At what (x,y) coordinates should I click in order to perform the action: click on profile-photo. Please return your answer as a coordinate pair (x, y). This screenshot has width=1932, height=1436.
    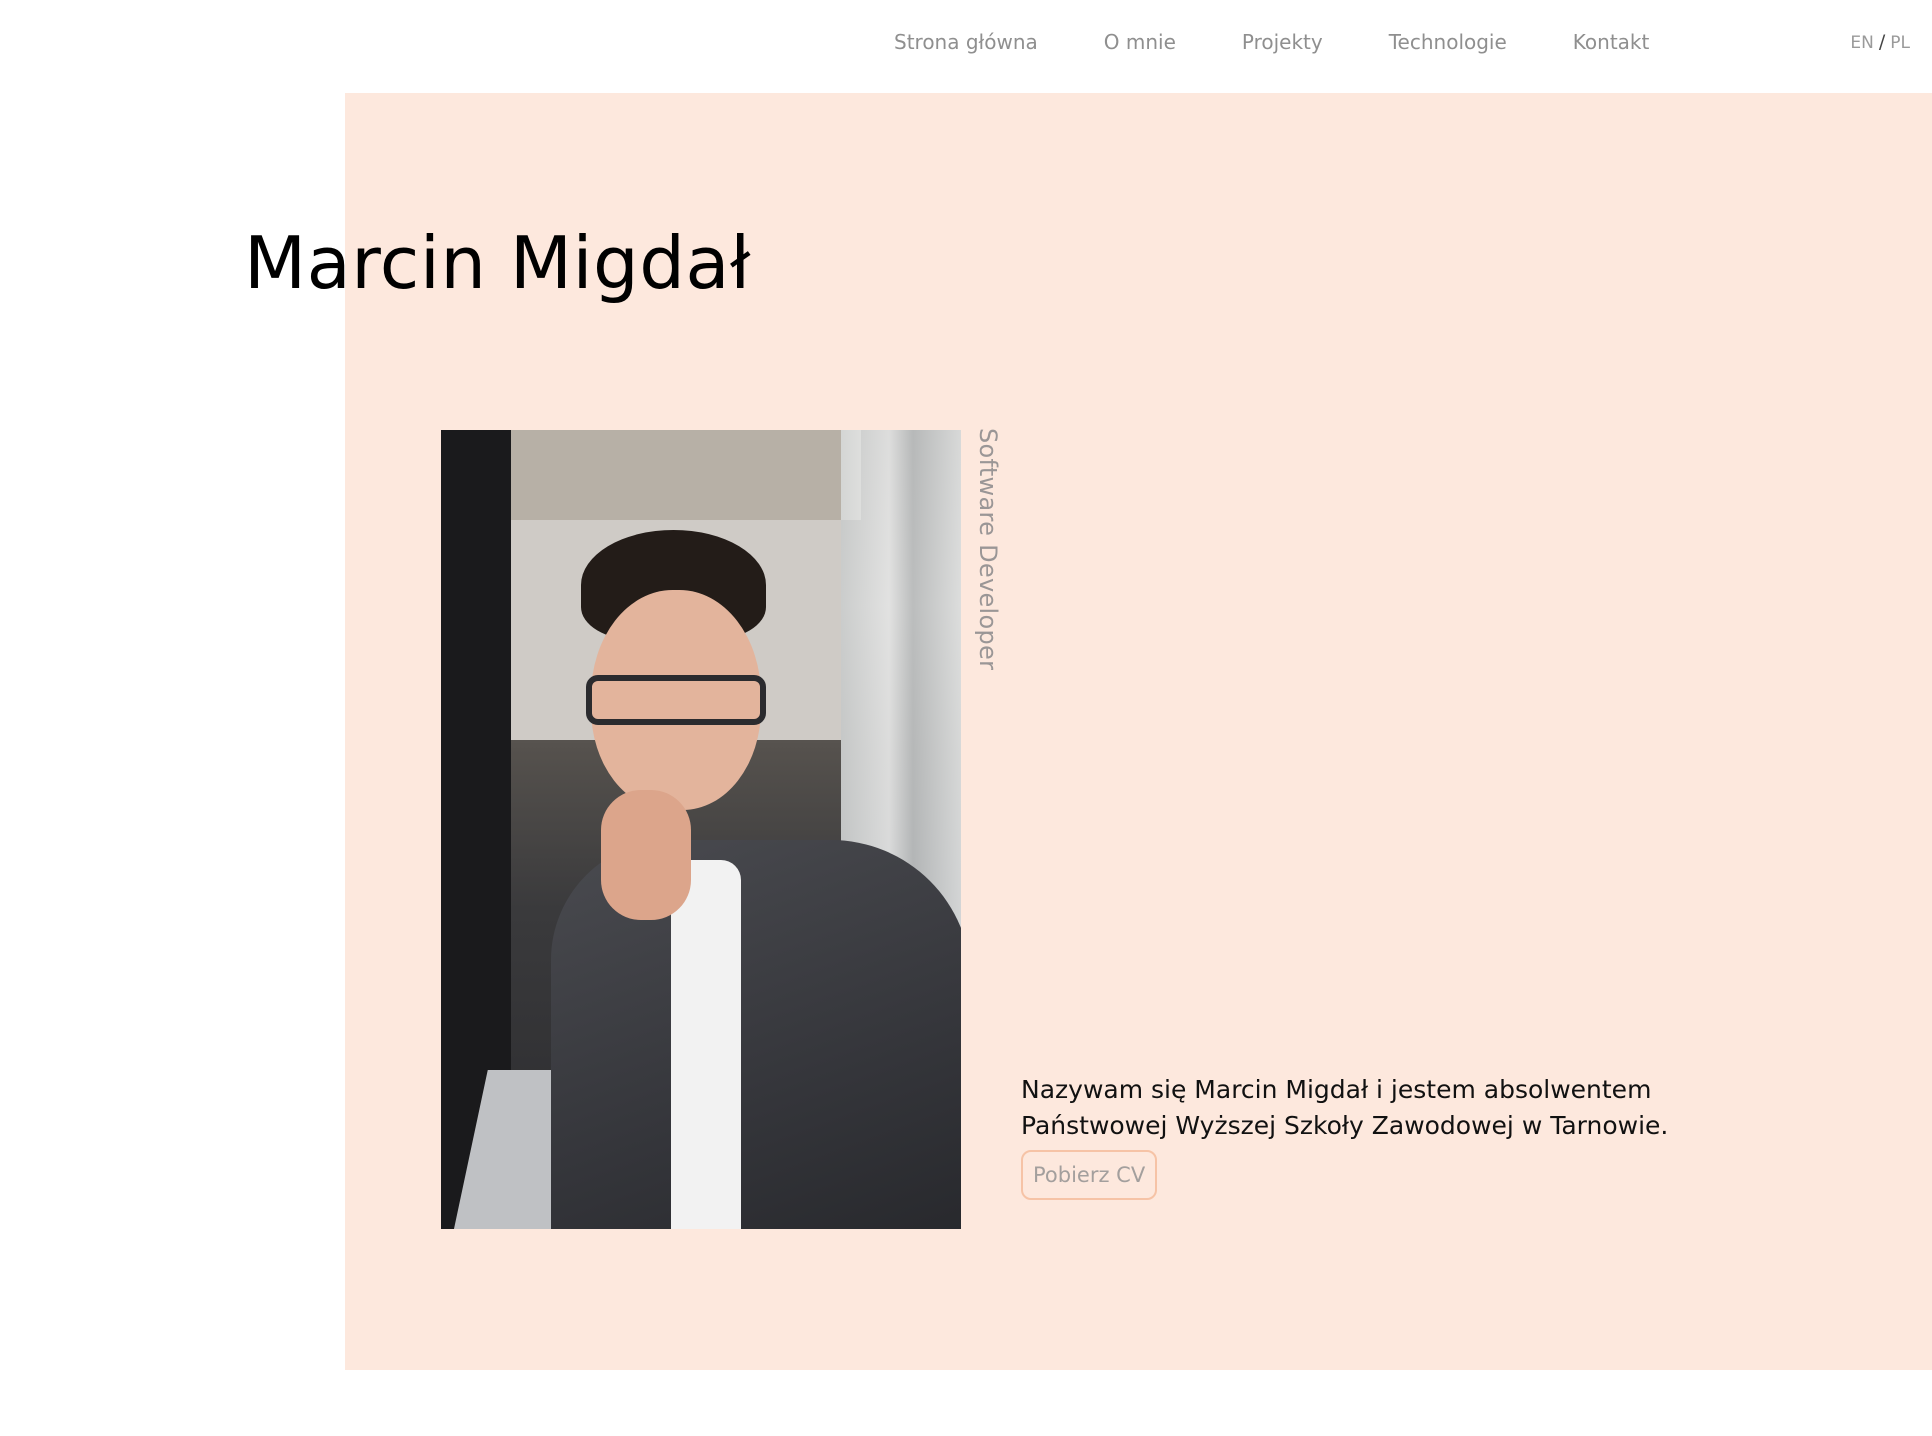
    Looking at the image, I should click on (701, 829).